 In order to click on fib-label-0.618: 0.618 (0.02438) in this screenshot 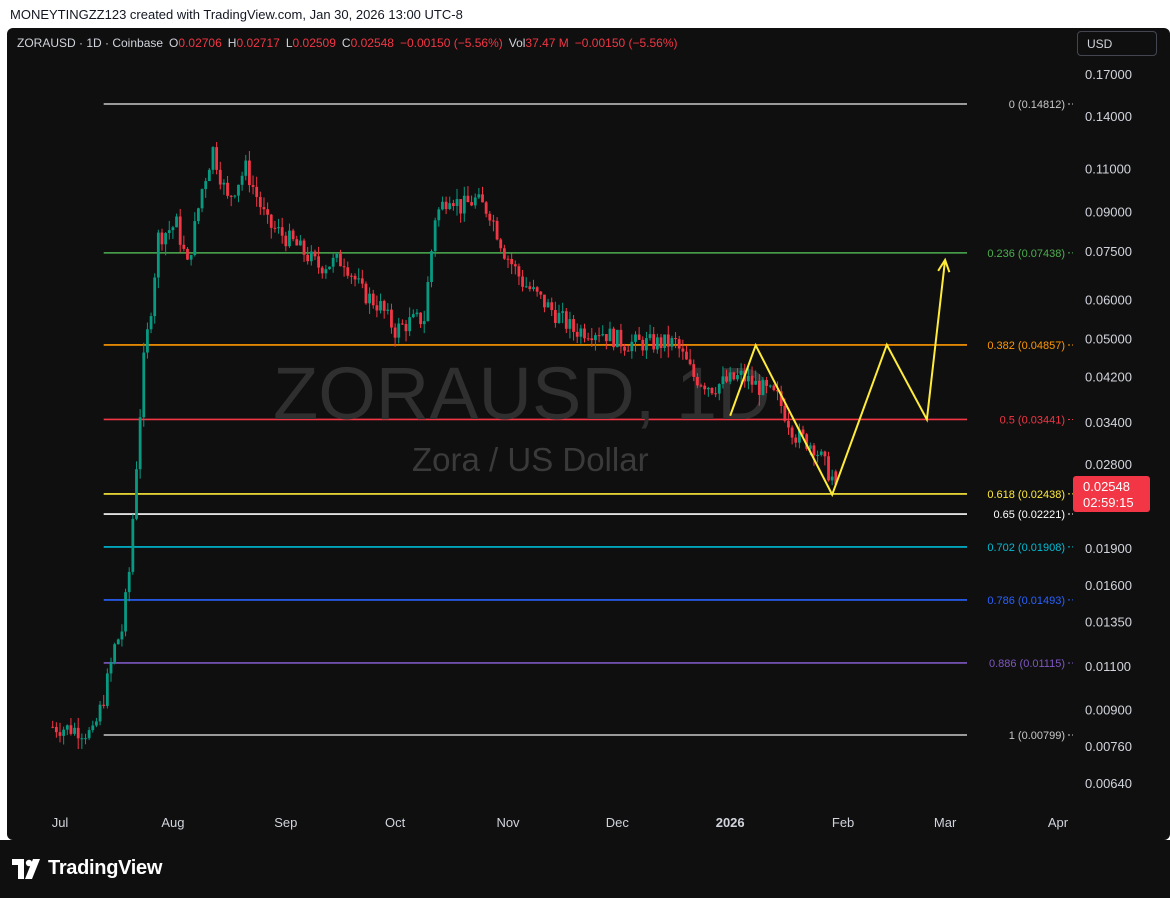, I will do `click(1026, 495)`.